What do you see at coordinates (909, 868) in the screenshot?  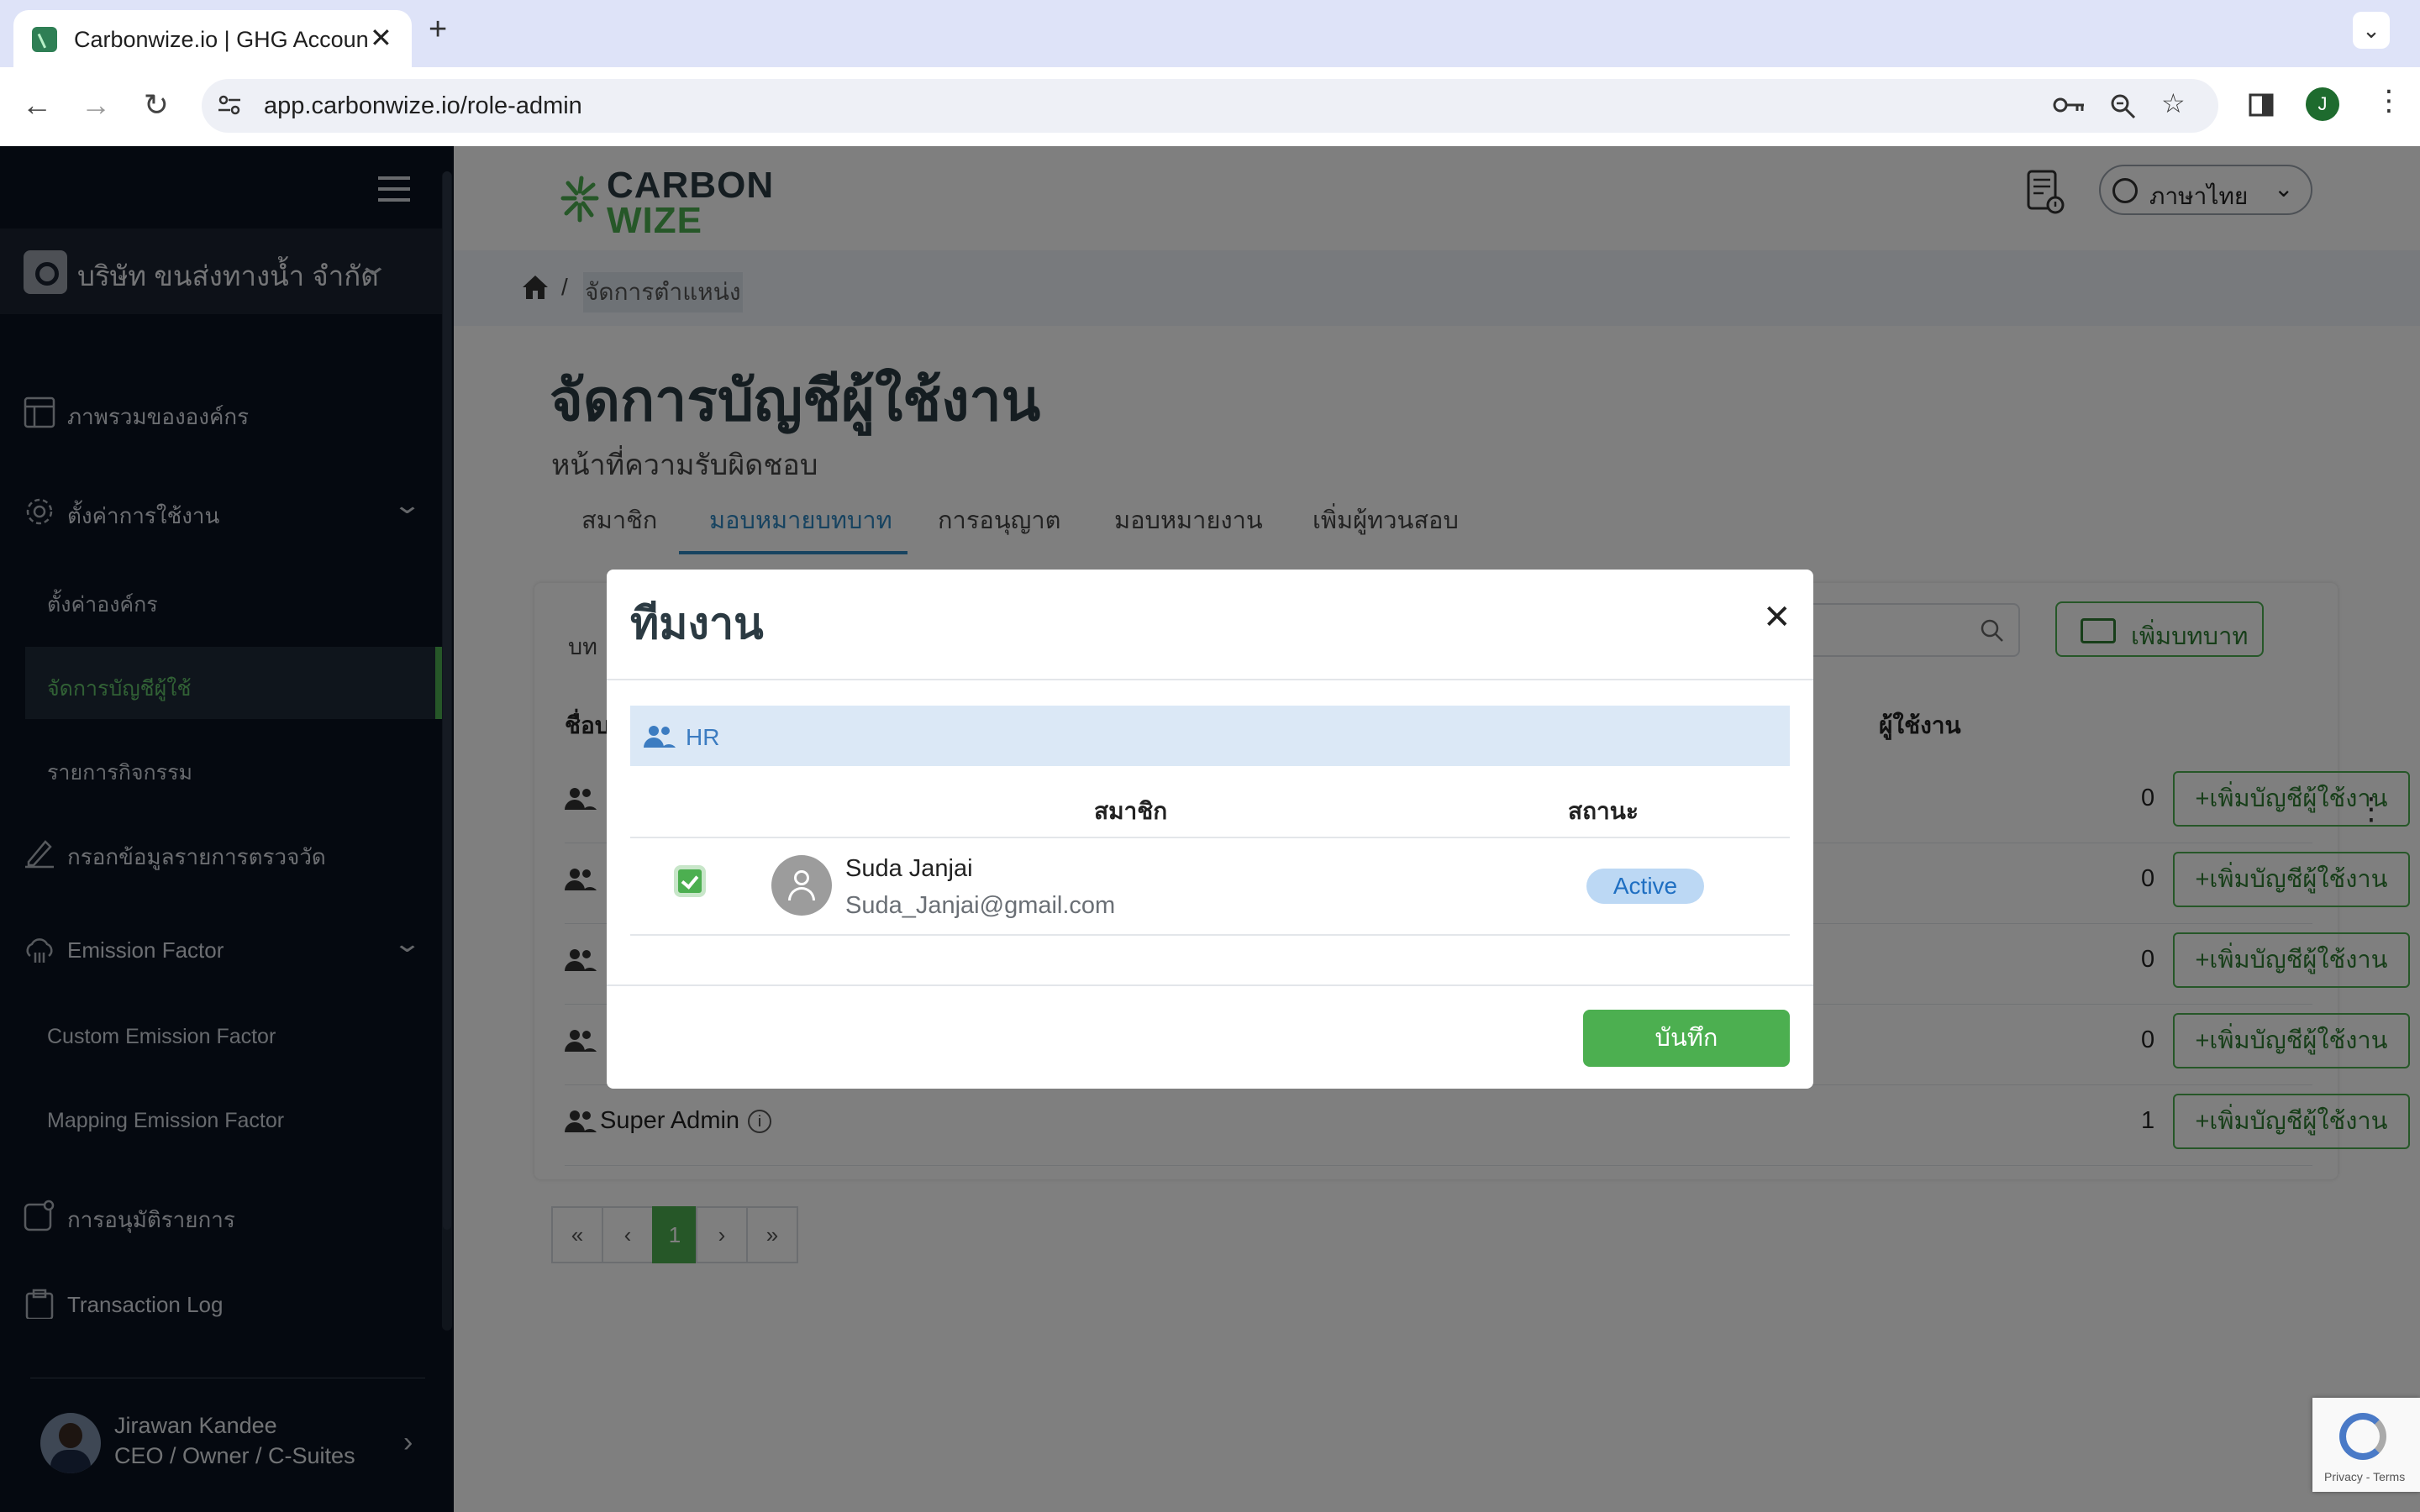 I see `member-name: Suda Janjai` at bounding box center [909, 868].